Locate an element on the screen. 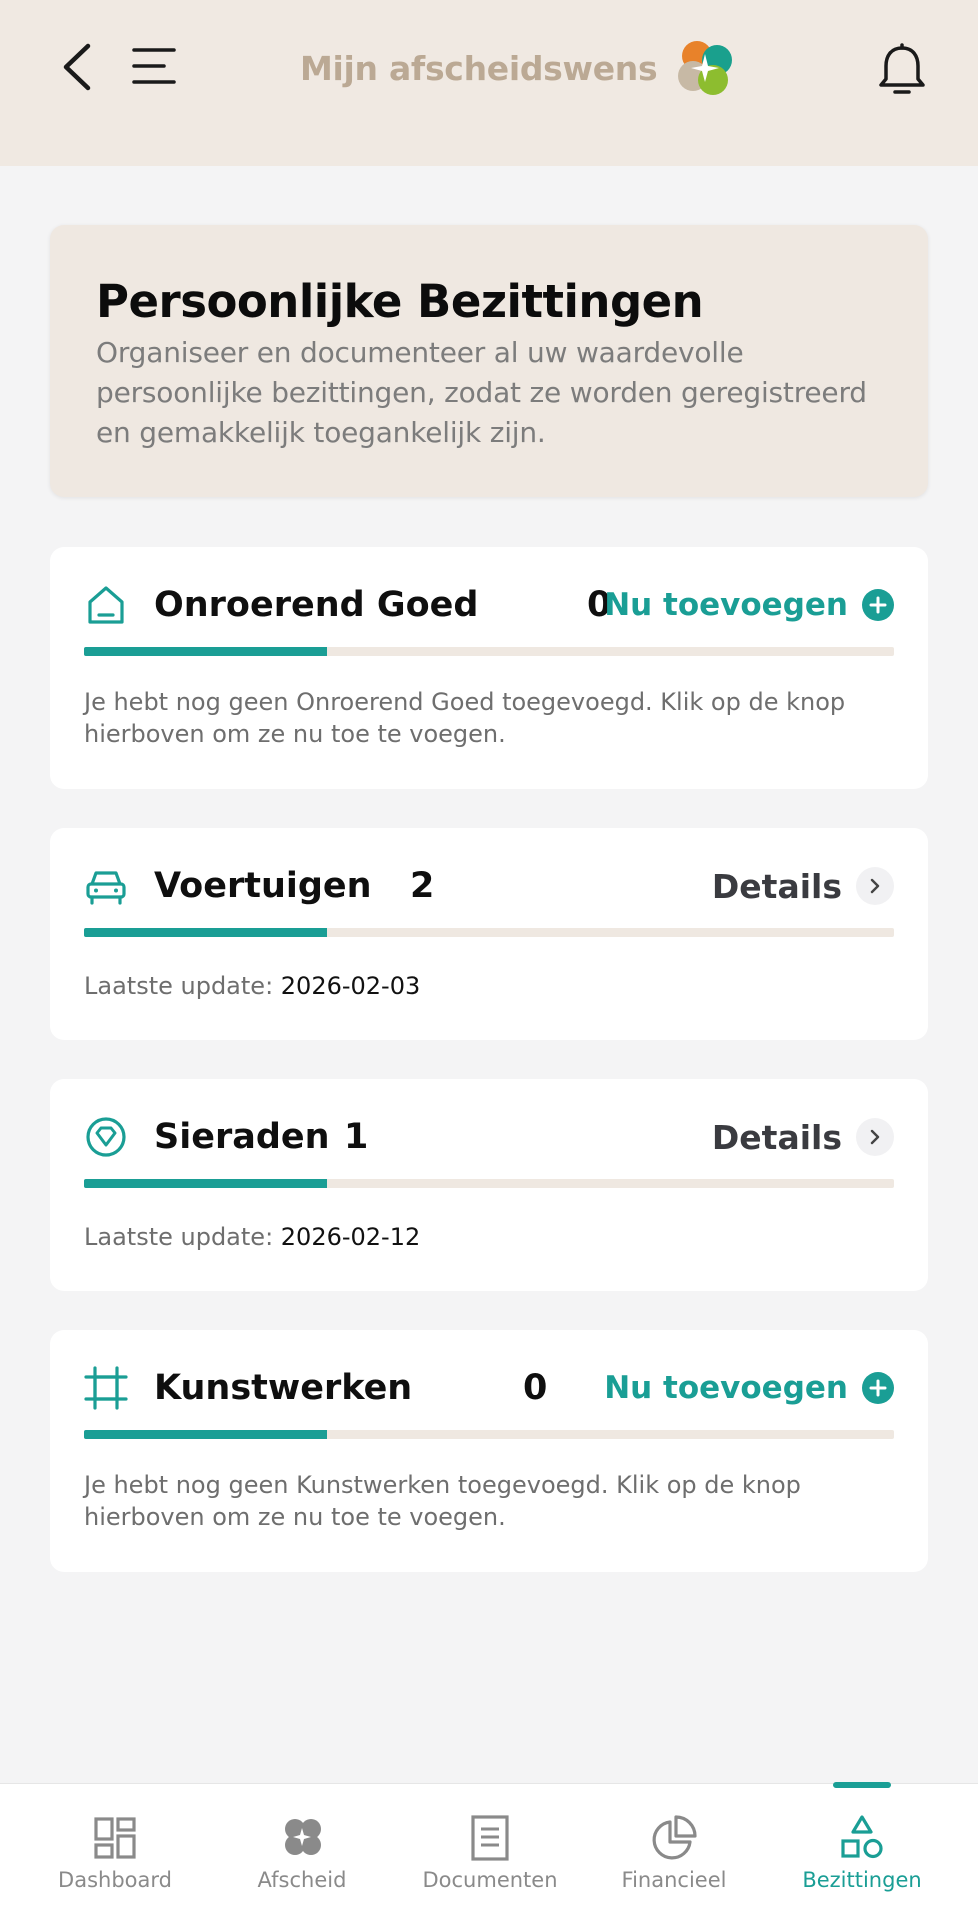 This screenshot has height=1920, width=978. brand: Mijn afscheidswens is located at coordinates (519, 68).